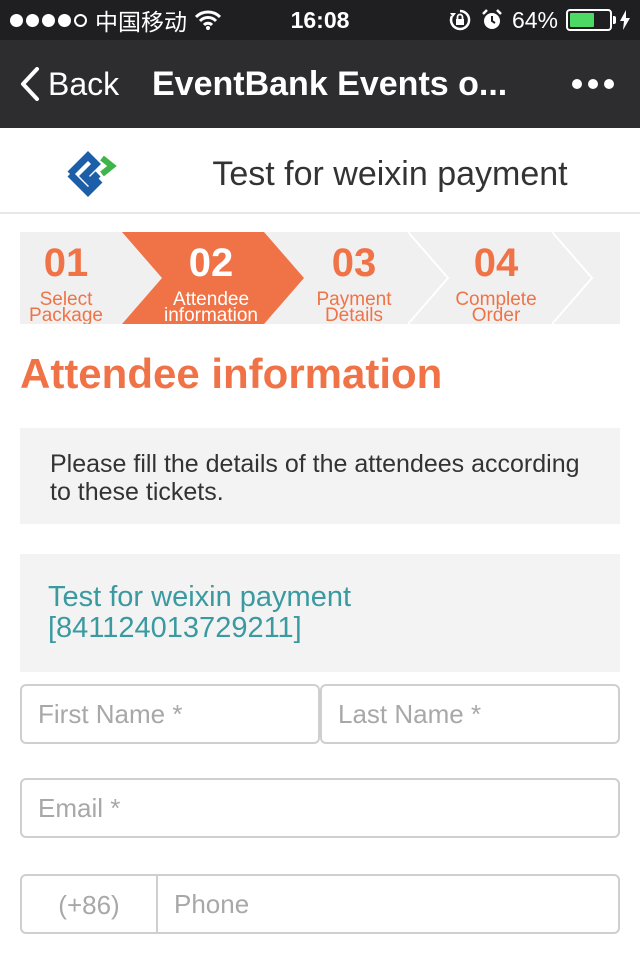  I want to click on eventbank-logo, so click(92, 174).